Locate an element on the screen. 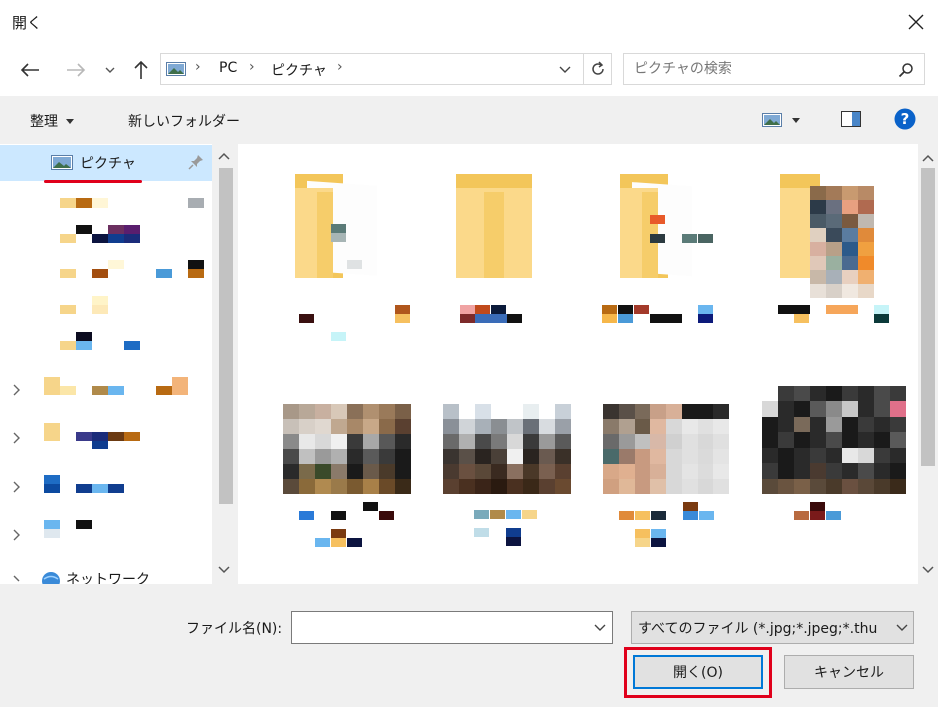 The width and height of the screenshot is (938, 707). search-box is located at coordinates (774, 69).